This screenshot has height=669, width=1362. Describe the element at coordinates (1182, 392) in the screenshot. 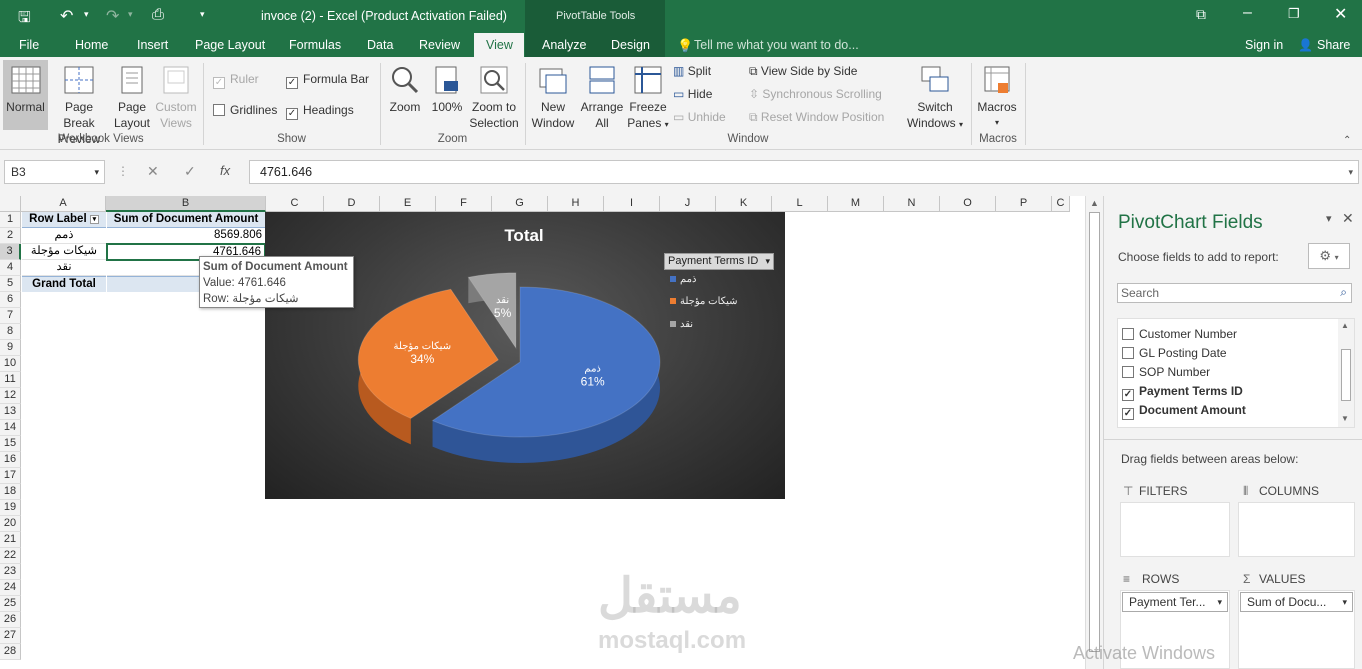

I see `field-item: ✓ Payment Terms ID` at that location.